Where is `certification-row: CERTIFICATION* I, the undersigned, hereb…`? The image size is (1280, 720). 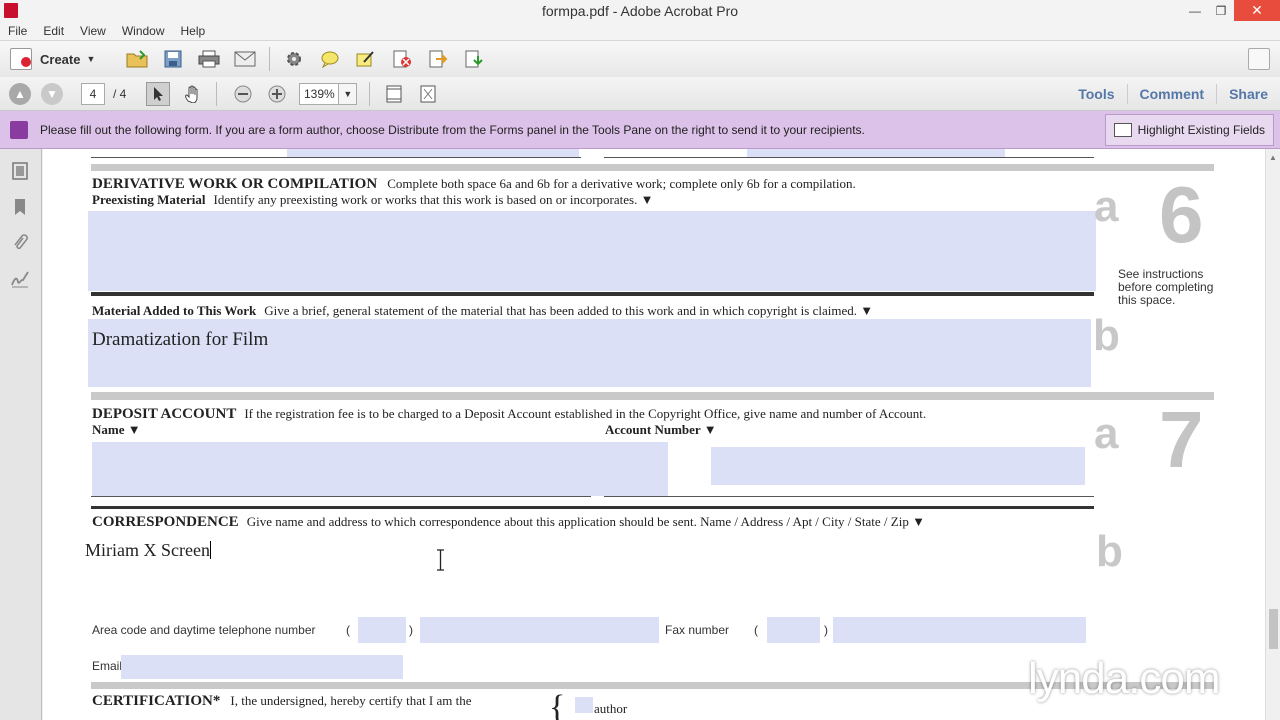
certification-row: CERTIFICATION* I, the undersigned, hereb… is located at coordinates (282, 701).